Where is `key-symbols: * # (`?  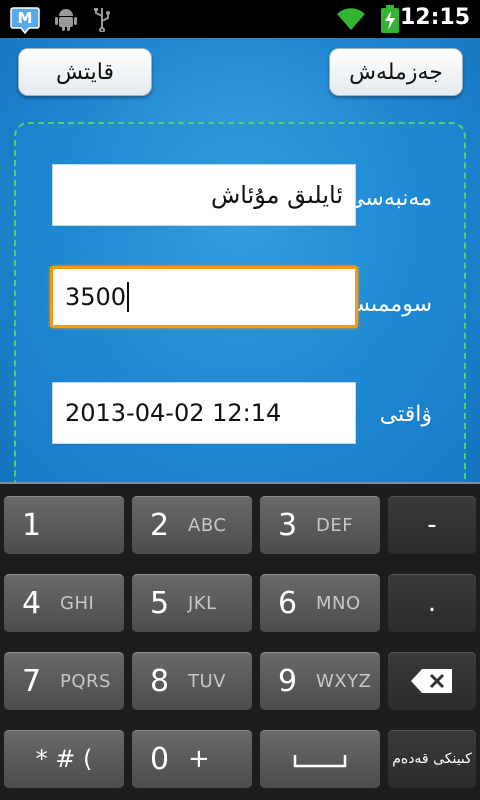
key-symbols: * # ( is located at coordinates (64, 759).